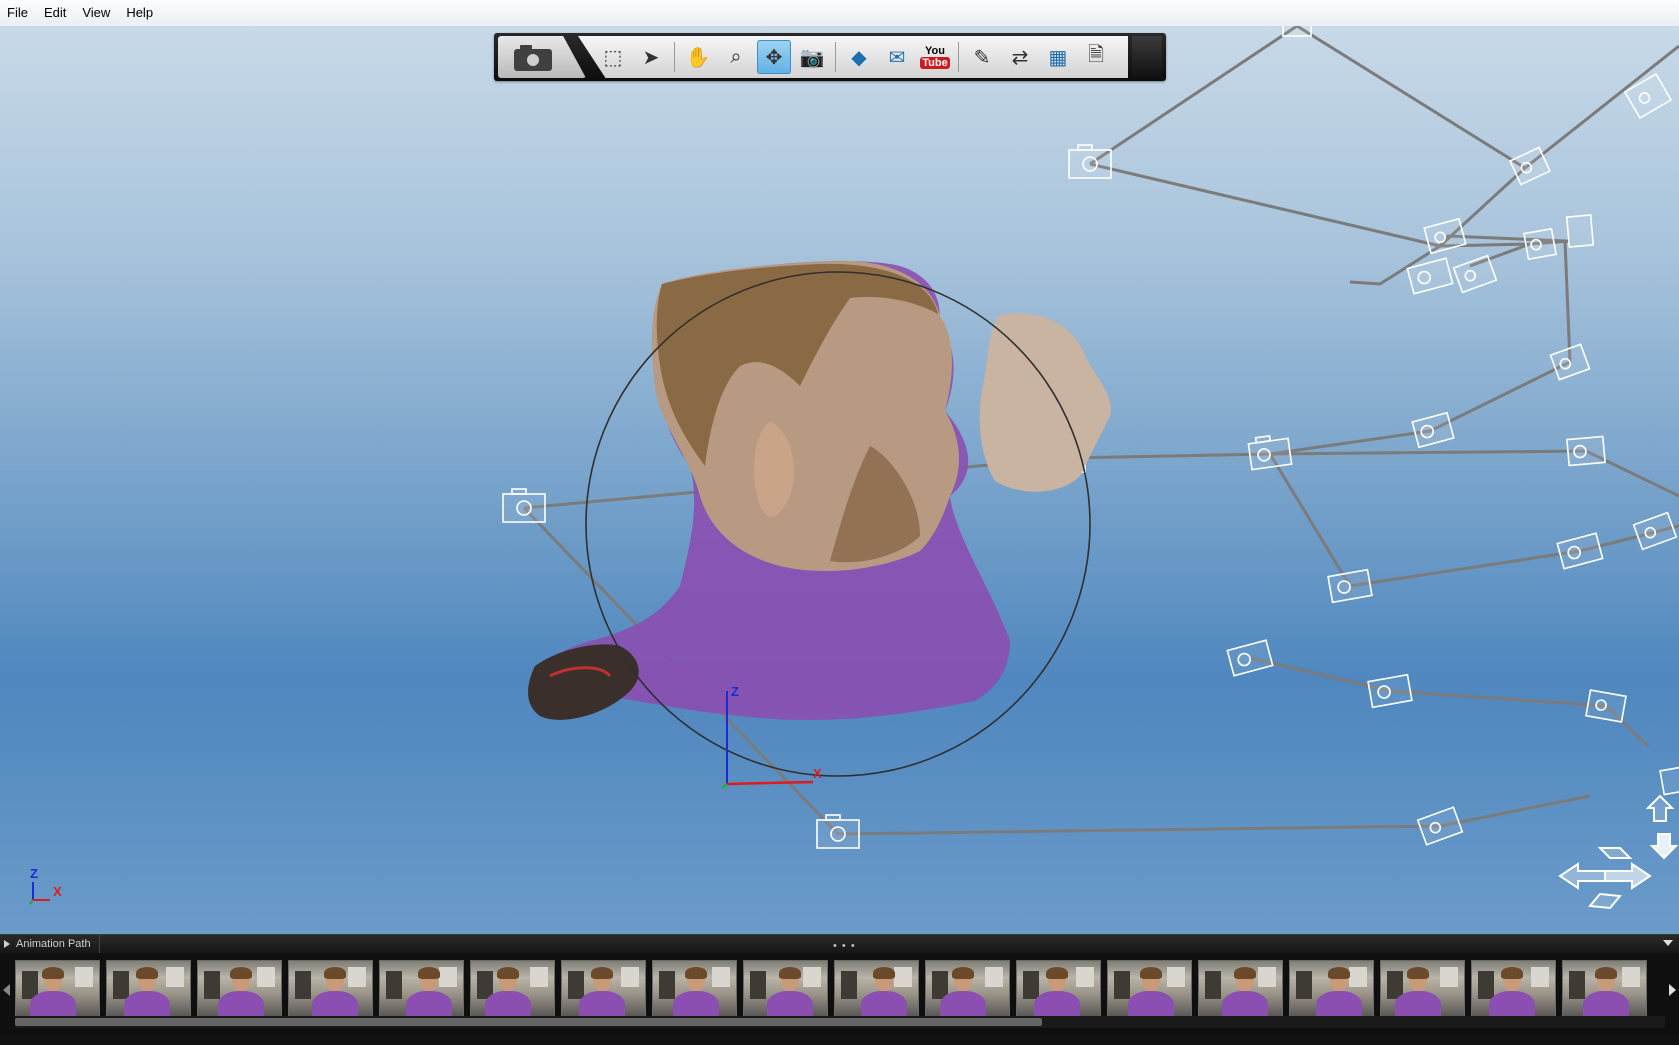 The width and height of the screenshot is (1679, 1045). Describe the element at coordinates (1020, 57) in the screenshot. I see `export-tool: ⇄` at that location.